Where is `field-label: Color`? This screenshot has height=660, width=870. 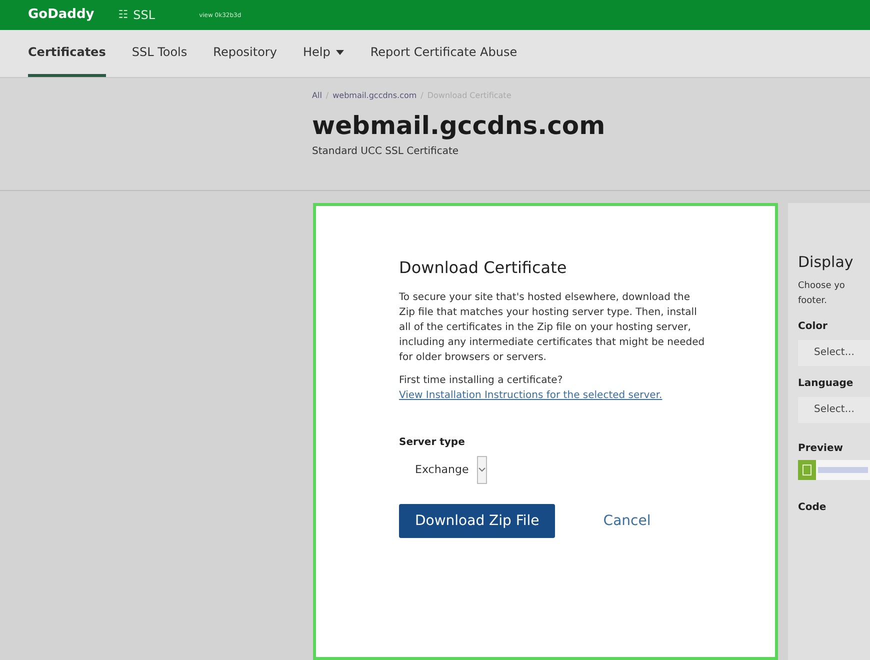 field-label: Color is located at coordinates (813, 327).